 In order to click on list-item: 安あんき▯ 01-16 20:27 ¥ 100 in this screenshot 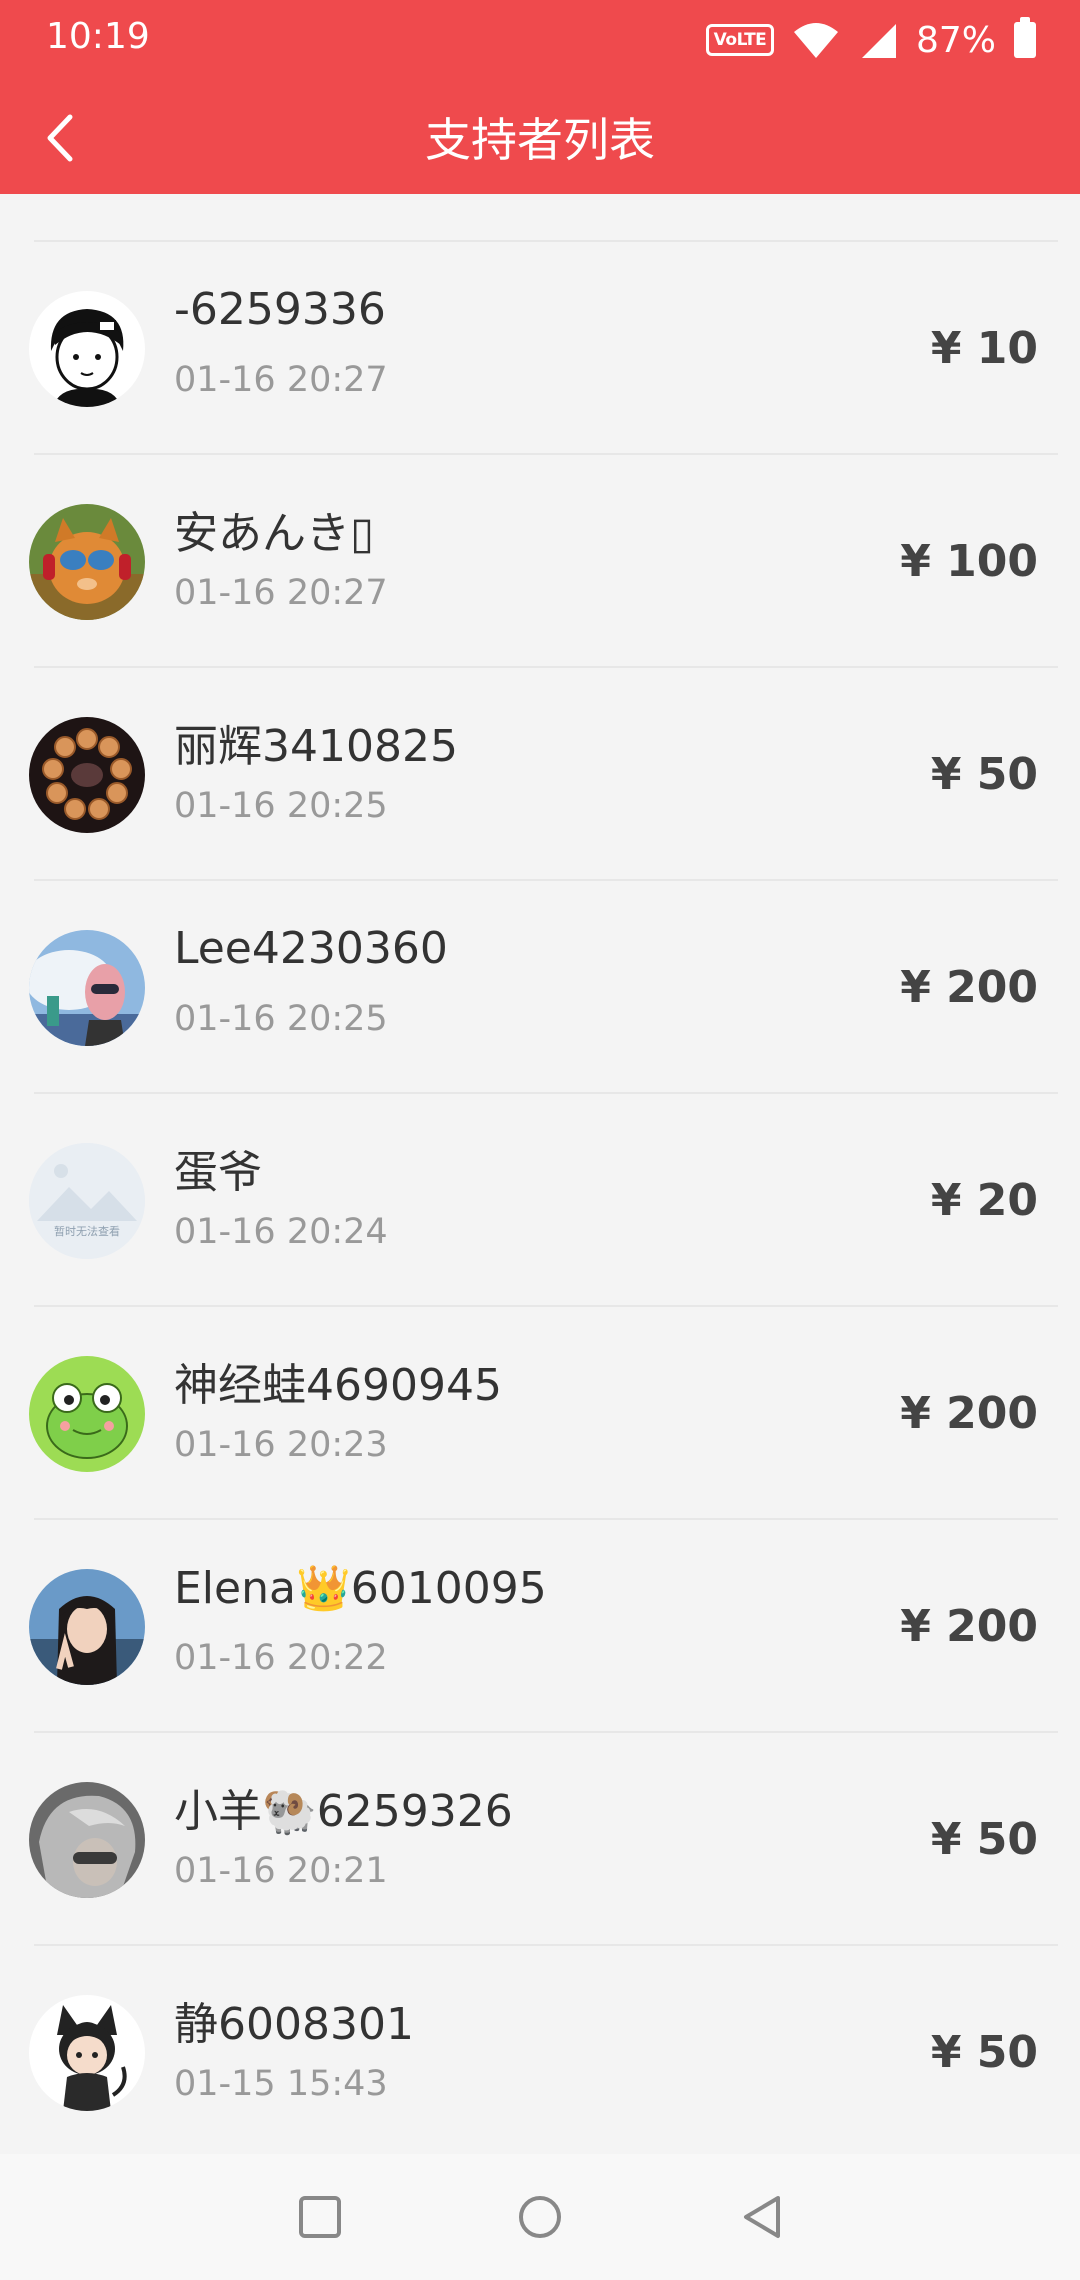, I will do `click(540, 561)`.